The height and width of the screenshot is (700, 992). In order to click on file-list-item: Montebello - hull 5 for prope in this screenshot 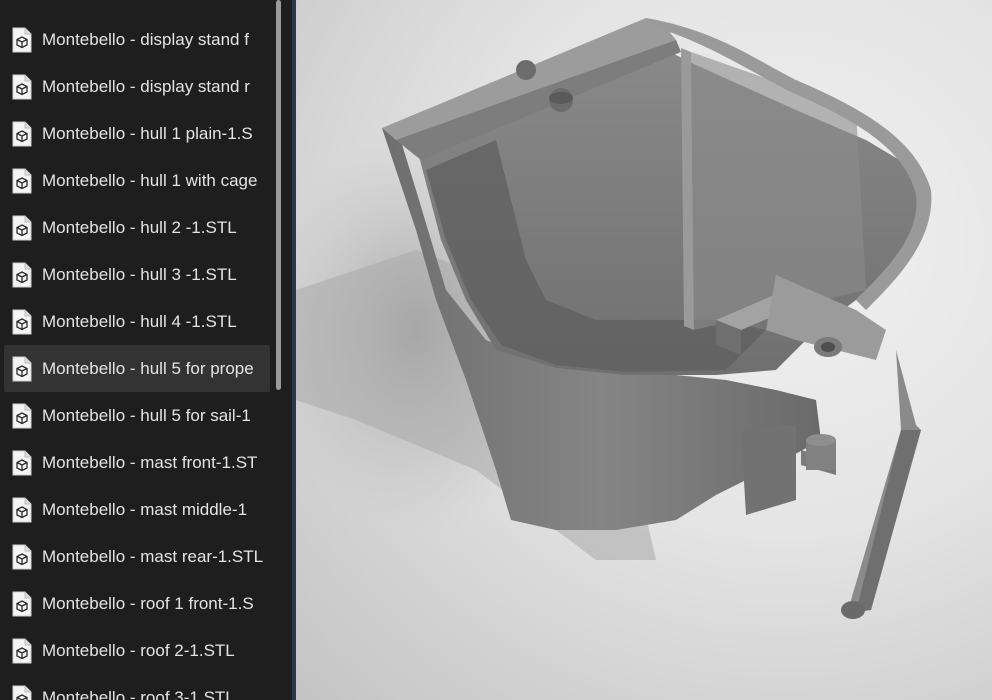, I will do `click(137, 368)`.